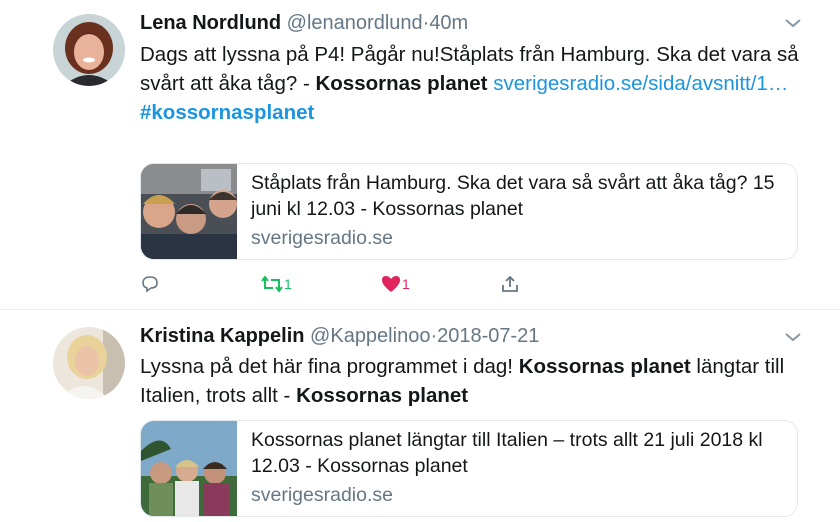 The height and width of the screenshot is (522, 840). What do you see at coordinates (448, 23) in the screenshot?
I see `timestamp: 40m` at bounding box center [448, 23].